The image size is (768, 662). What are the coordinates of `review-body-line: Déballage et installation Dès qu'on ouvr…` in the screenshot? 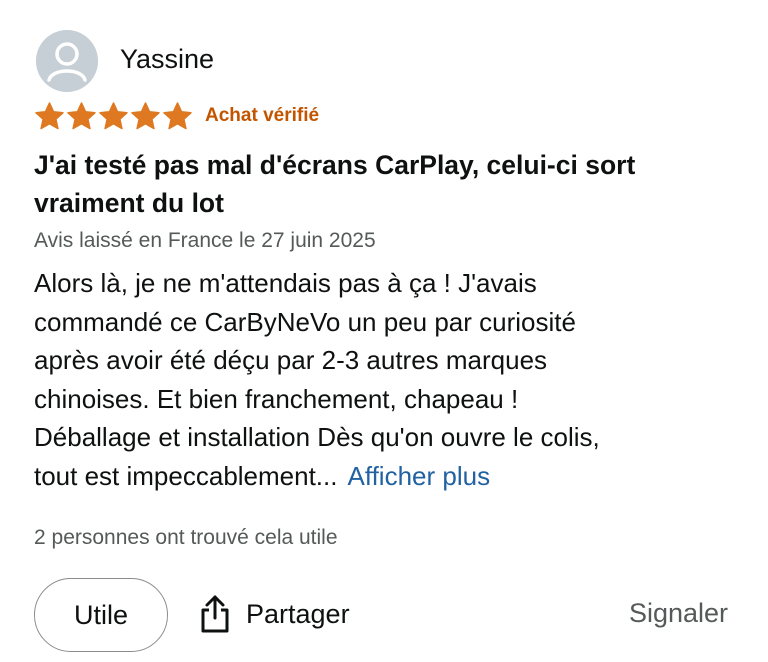 It's located at (317, 437).